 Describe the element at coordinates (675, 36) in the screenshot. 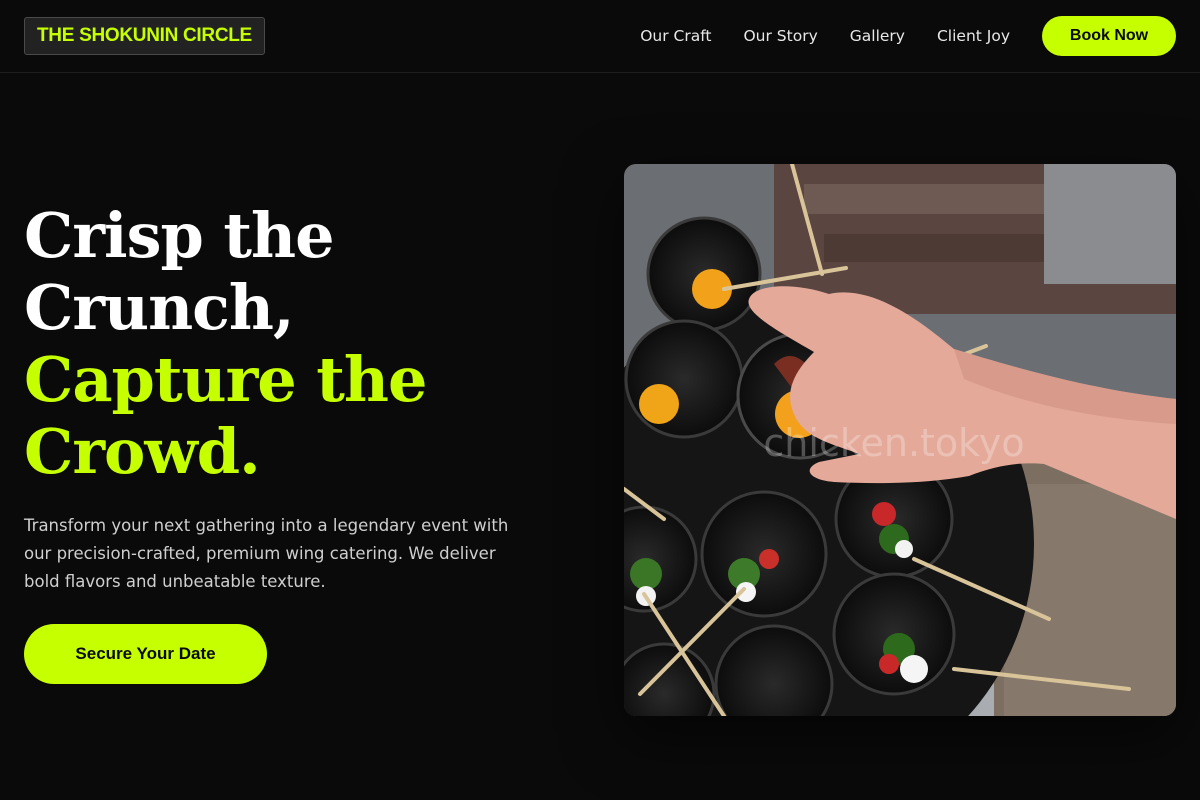

I see `nav-link-our-craft: Our Craft` at that location.